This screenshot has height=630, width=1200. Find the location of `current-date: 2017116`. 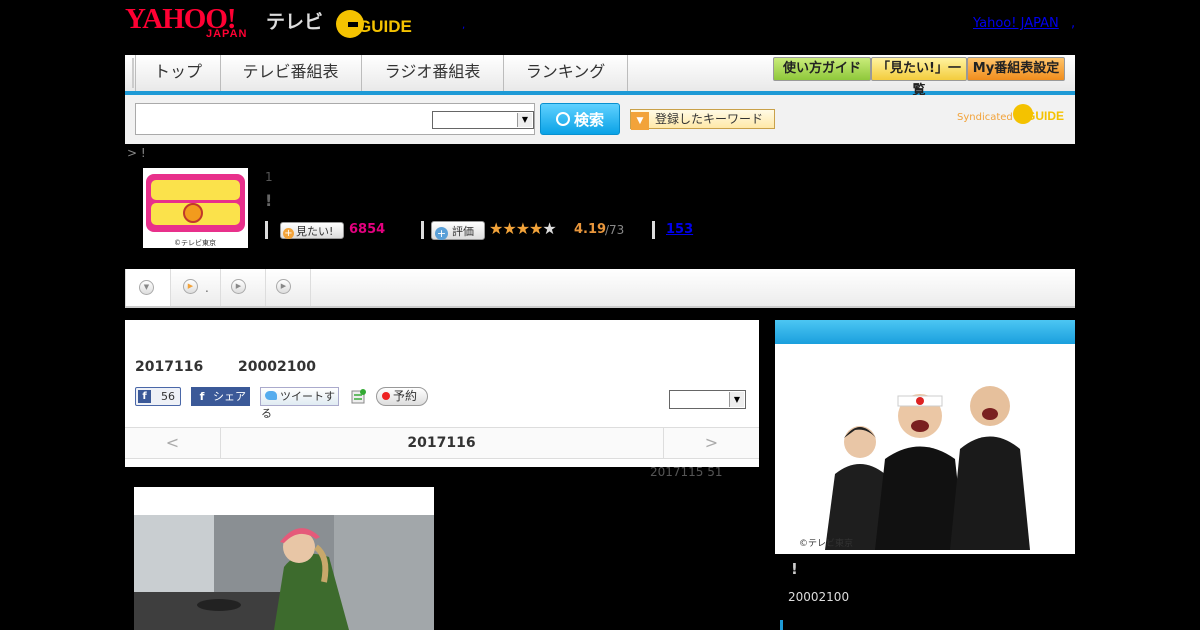

current-date: 2017116 is located at coordinates (441, 443).